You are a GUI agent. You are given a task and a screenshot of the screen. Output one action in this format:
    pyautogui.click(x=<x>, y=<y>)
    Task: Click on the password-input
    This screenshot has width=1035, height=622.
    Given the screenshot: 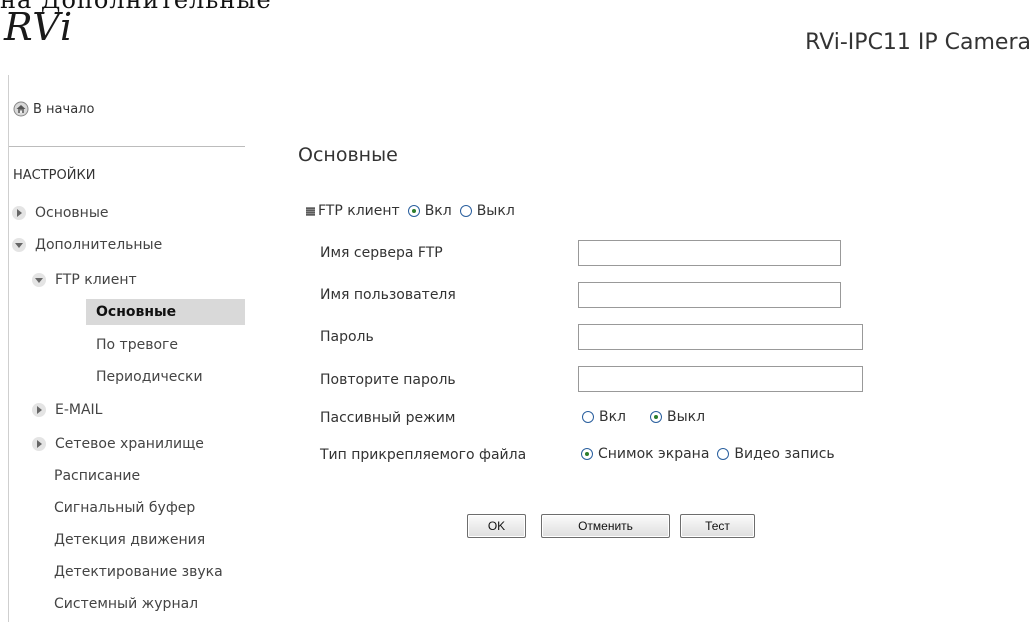 What is the action you would take?
    pyautogui.click(x=720, y=337)
    